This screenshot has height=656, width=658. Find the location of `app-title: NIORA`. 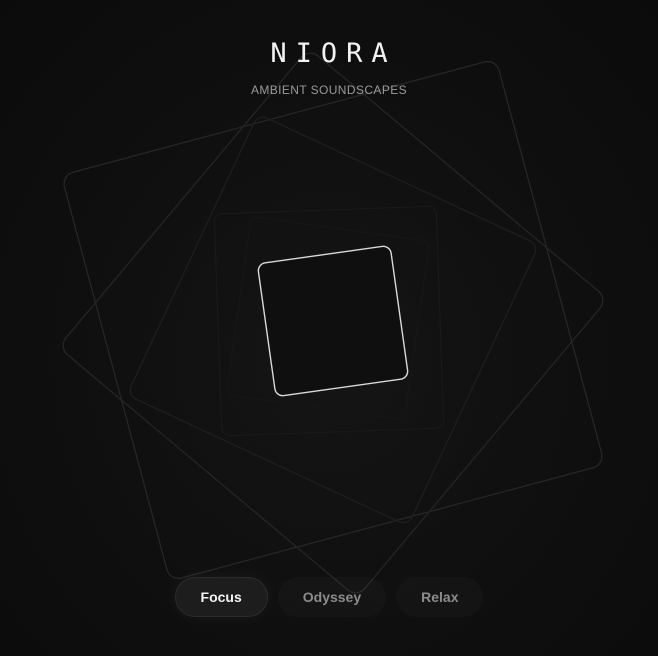

app-title: NIORA is located at coordinates (333, 53).